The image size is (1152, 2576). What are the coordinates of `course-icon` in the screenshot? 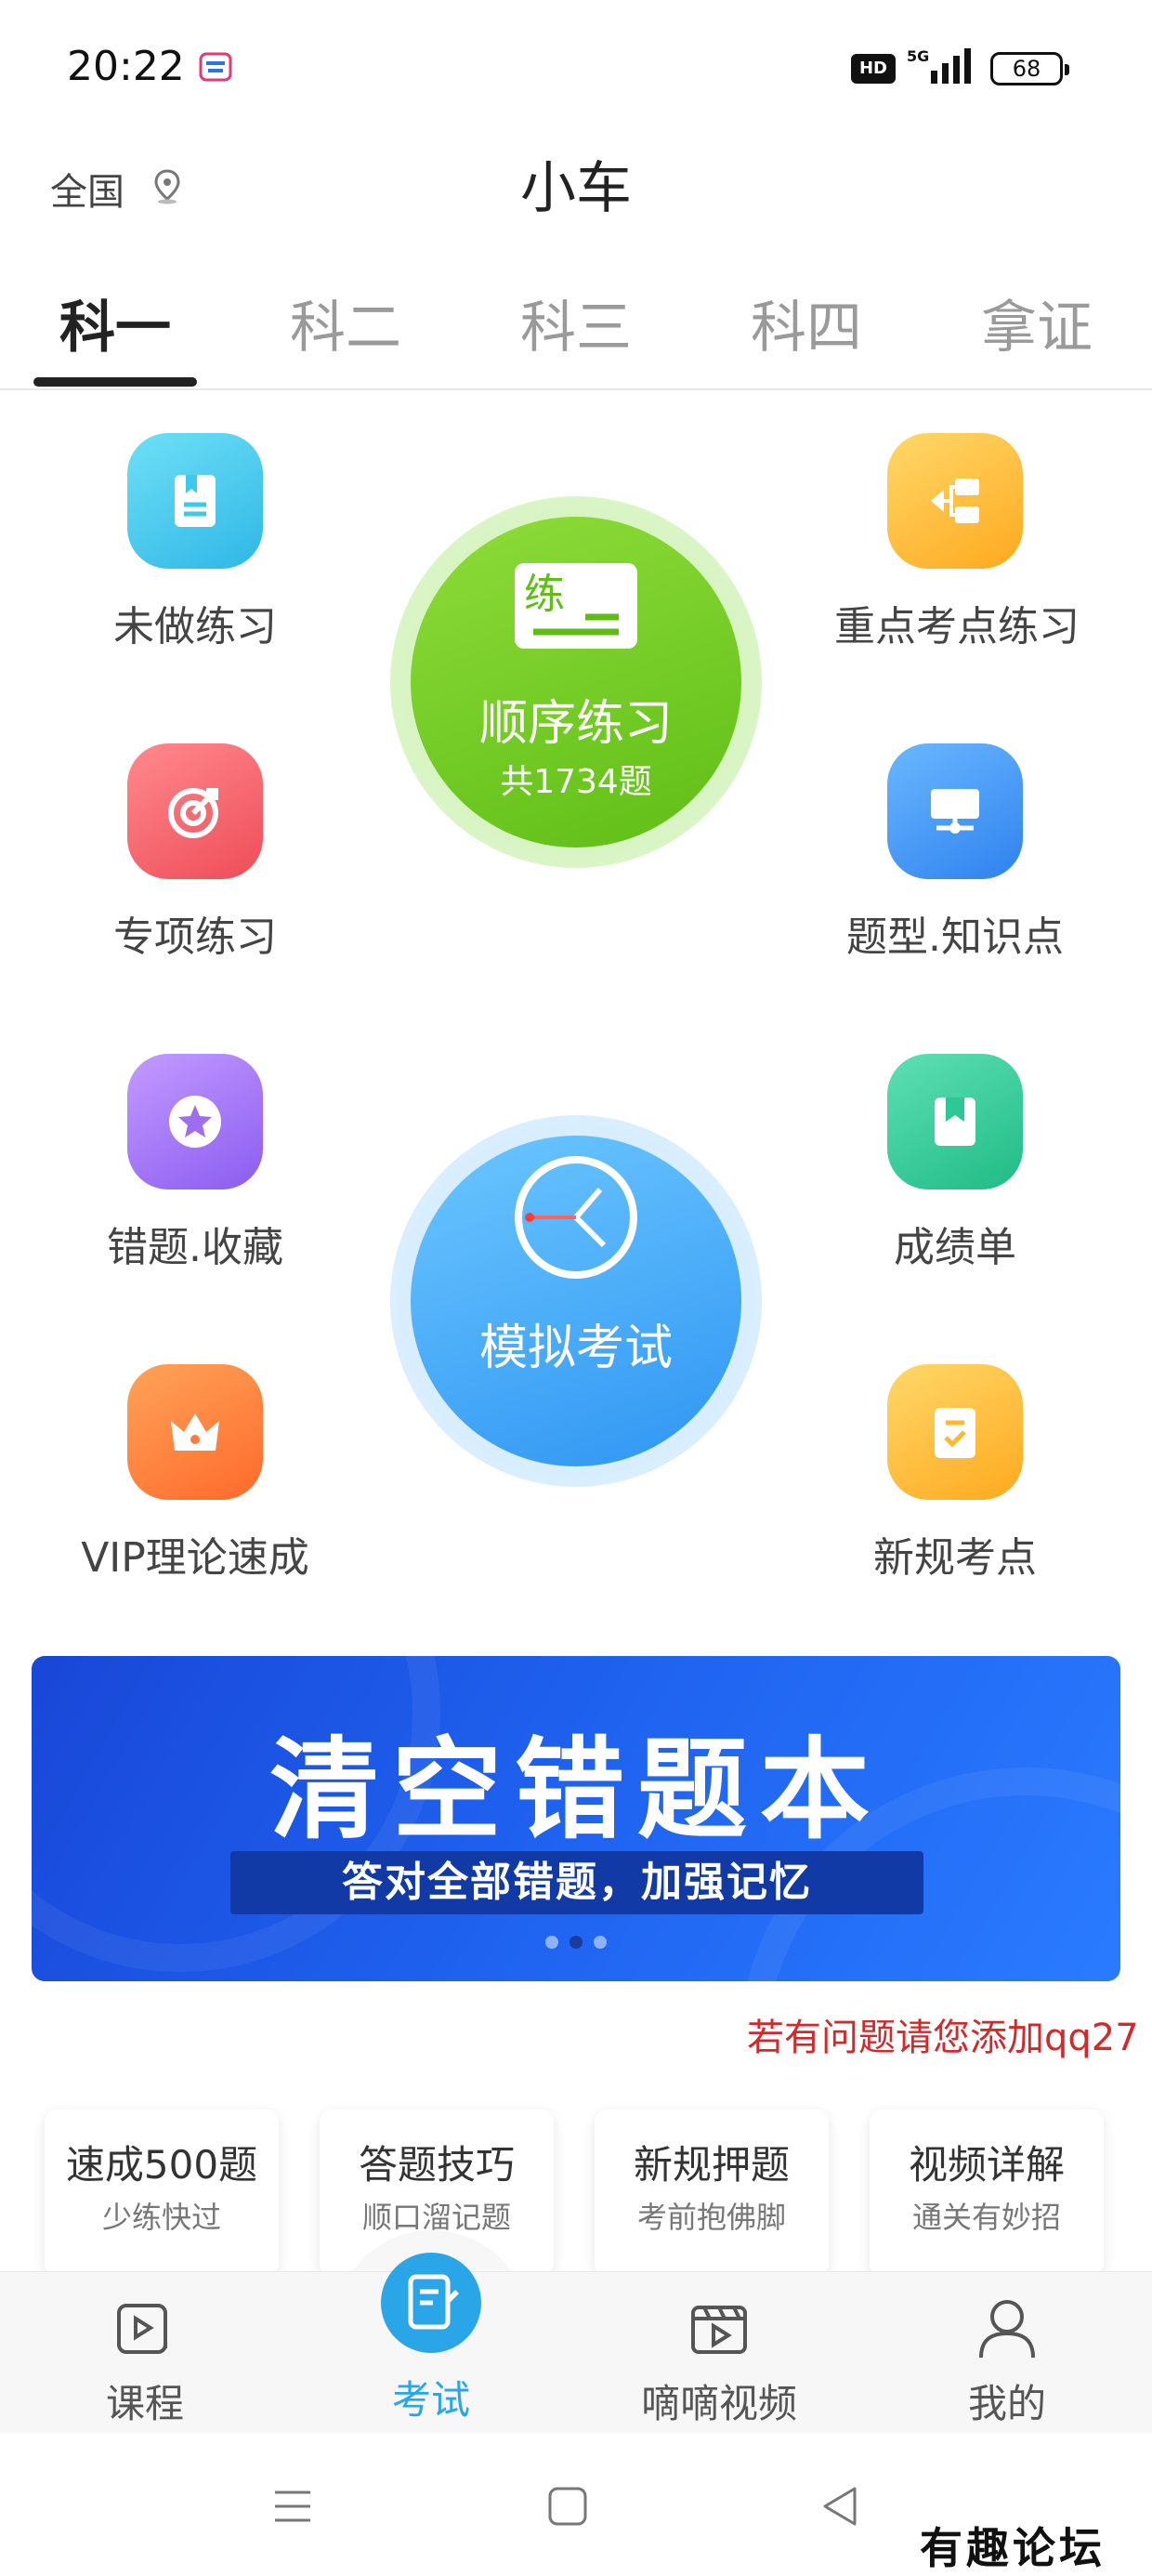 It's located at (142, 2329).